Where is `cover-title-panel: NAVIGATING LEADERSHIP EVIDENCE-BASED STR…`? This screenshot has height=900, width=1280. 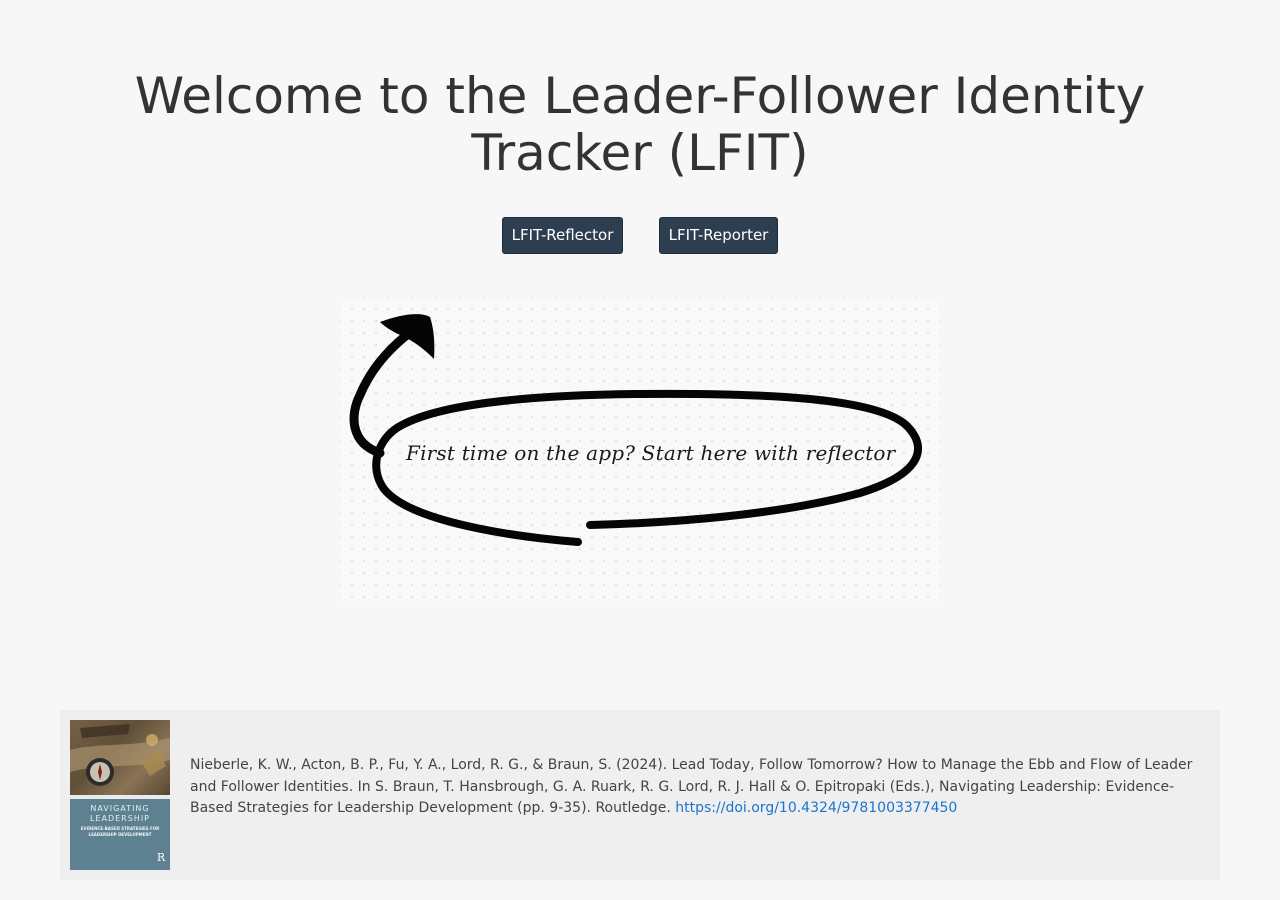
cover-title-panel: NAVIGATING LEADERSHIP EVIDENCE-BASED STR… is located at coordinates (120, 834).